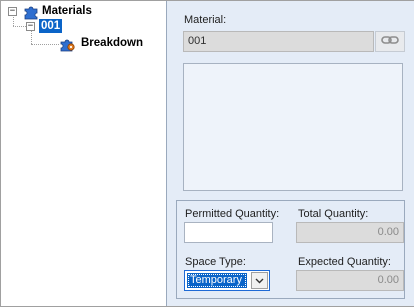 Image resolution: width=414 pixels, height=307 pixels. I want to click on link-icon, so click(390, 41).